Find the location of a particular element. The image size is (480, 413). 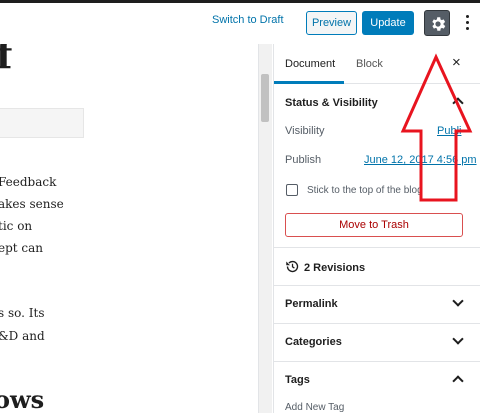

close-icon: × is located at coordinates (456, 62).